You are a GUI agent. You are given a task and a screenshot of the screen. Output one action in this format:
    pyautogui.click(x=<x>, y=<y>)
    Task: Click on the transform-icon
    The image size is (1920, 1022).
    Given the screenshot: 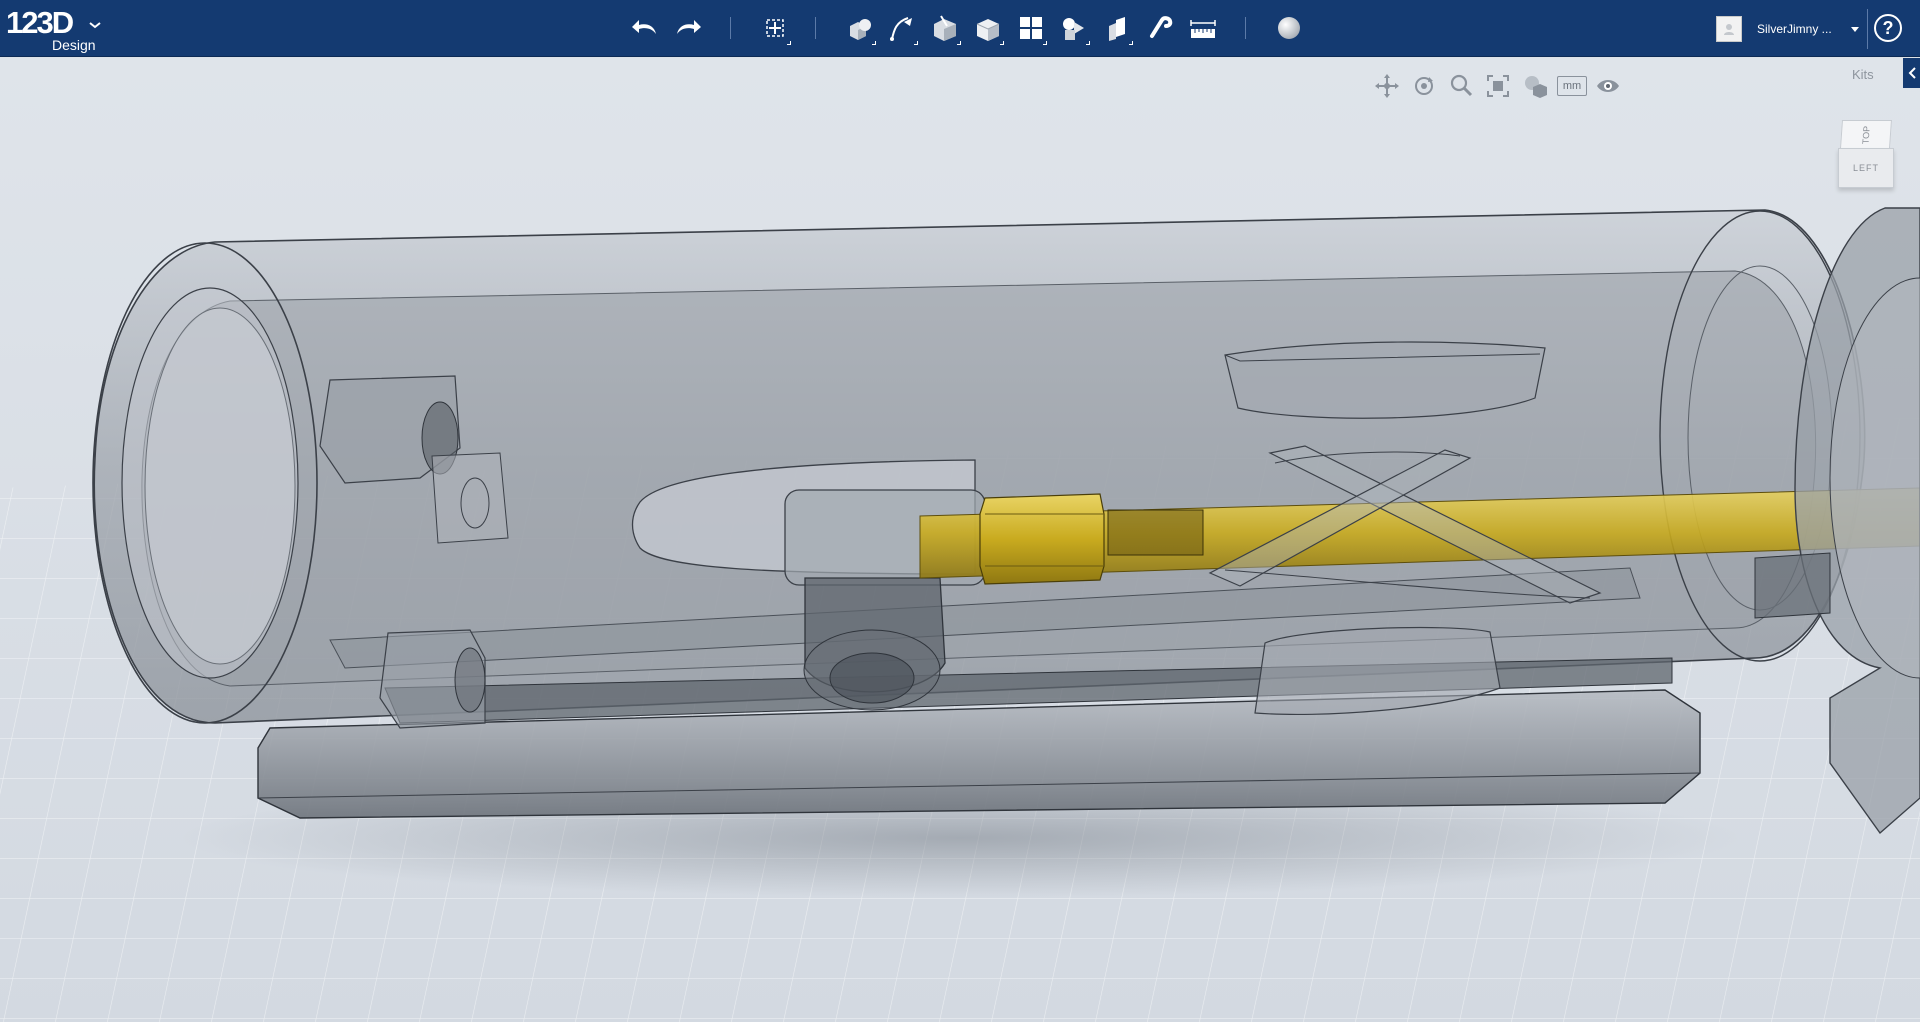 What is the action you would take?
    pyautogui.click(x=775, y=28)
    